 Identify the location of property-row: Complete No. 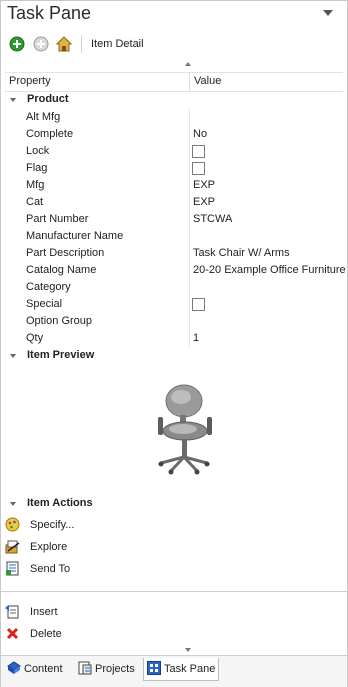
(174, 134).